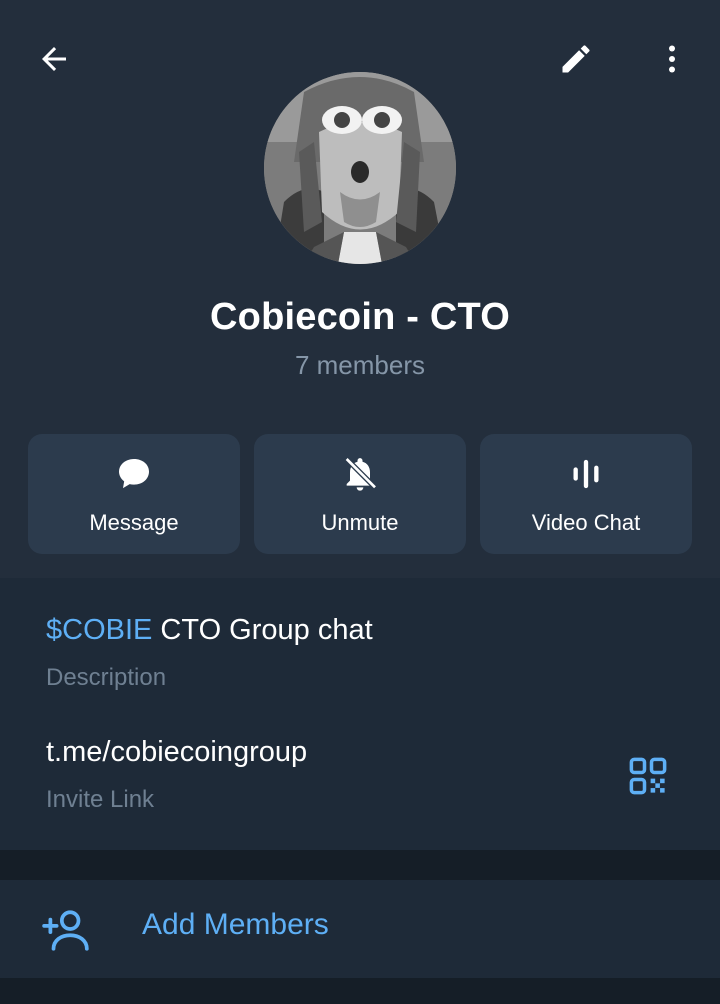 The image size is (720, 1004). I want to click on invite-link-label: Invite Link, so click(100, 799).